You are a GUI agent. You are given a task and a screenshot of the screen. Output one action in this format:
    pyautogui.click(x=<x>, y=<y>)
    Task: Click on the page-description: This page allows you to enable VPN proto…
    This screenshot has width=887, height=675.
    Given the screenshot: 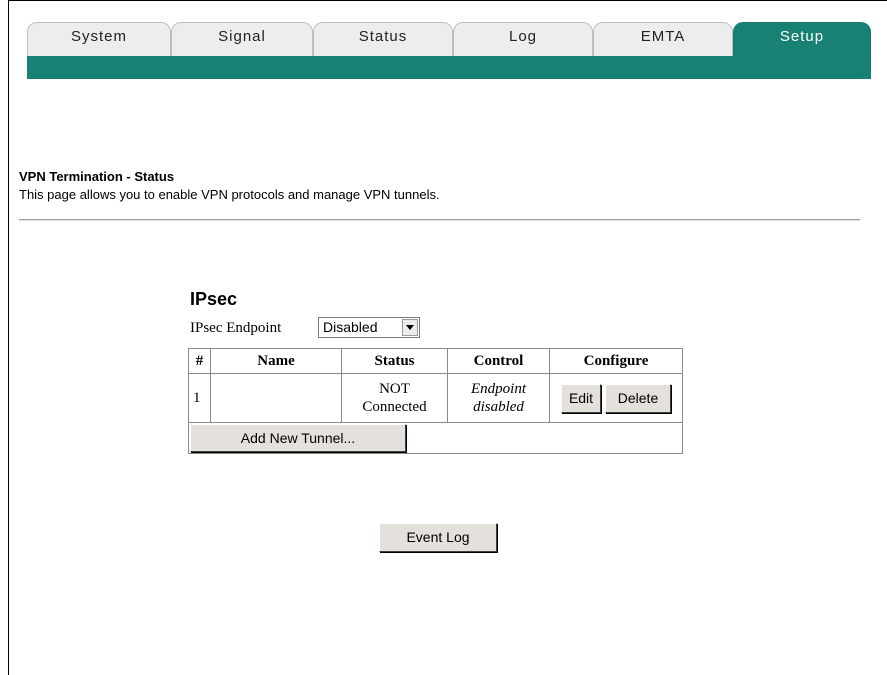 What is the action you would take?
    pyautogui.click(x=229, y=194)
    